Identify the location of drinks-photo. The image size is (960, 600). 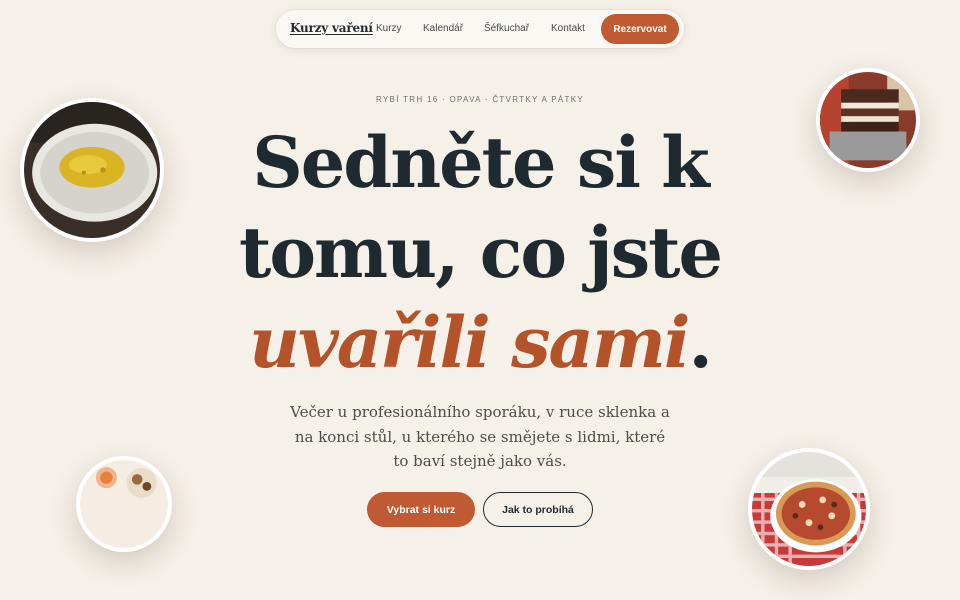
(124, 504).